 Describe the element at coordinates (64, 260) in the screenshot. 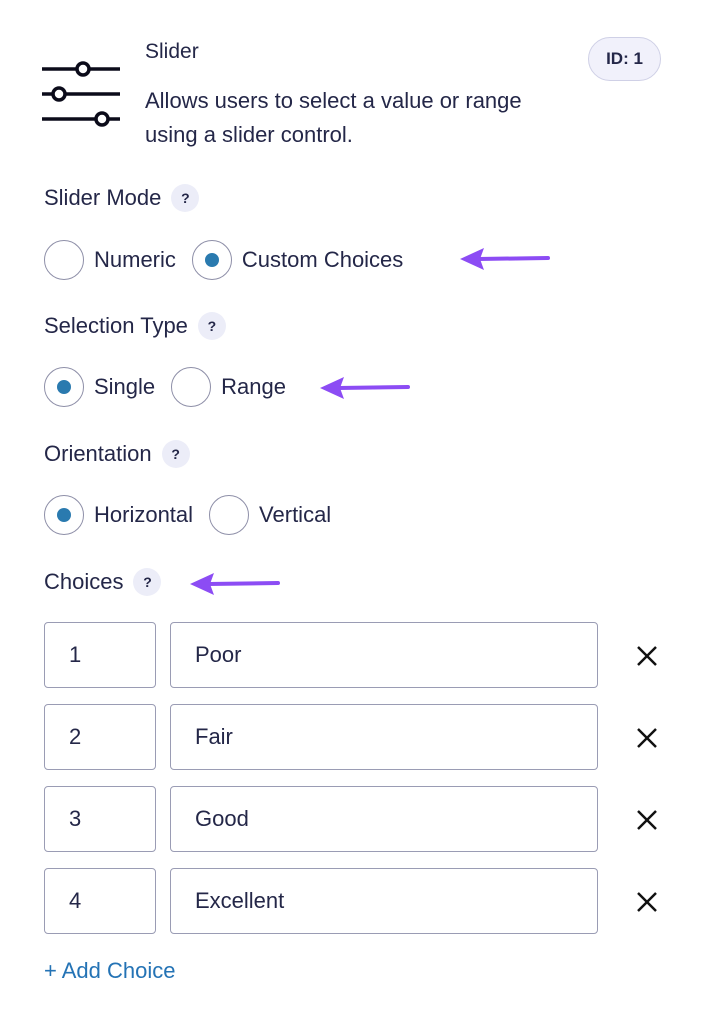

I see `radio-numeric` at that location.